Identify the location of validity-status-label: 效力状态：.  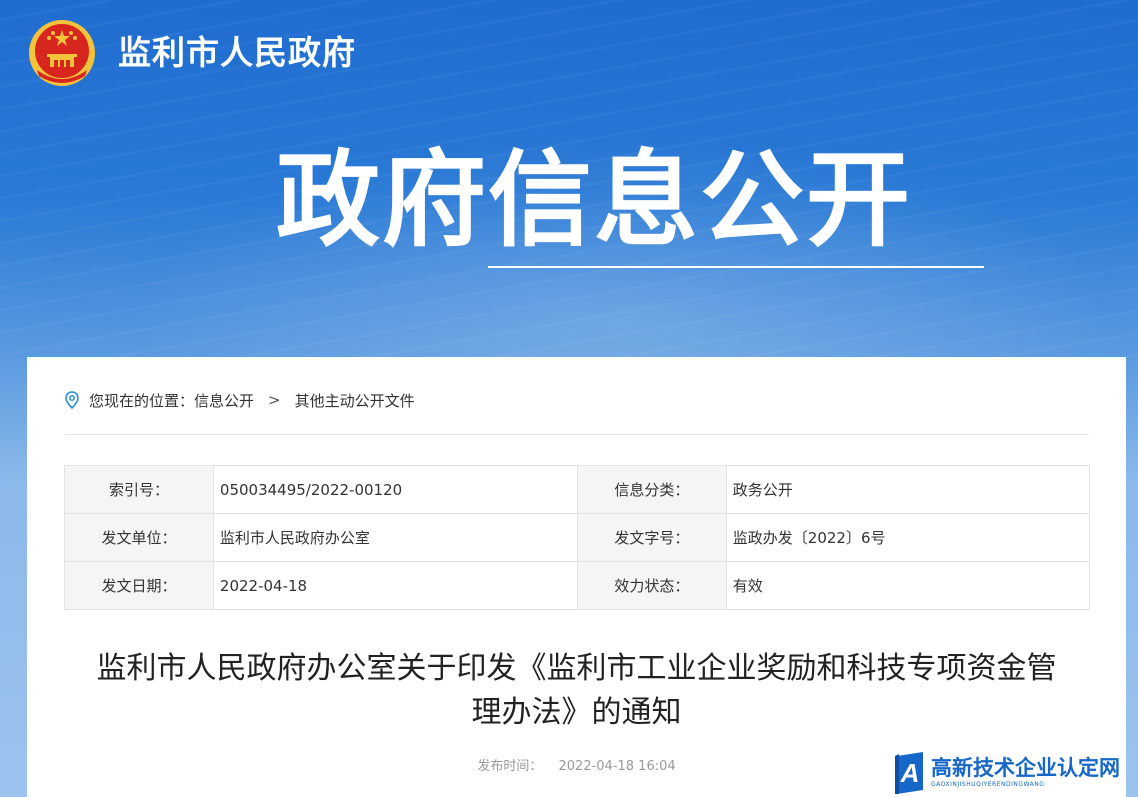
(651, 585).